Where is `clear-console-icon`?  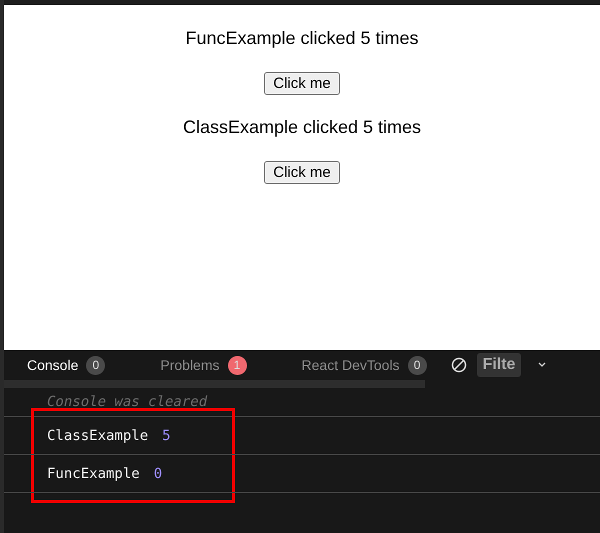 clear-console-icon is located at coordinates (458, 365).